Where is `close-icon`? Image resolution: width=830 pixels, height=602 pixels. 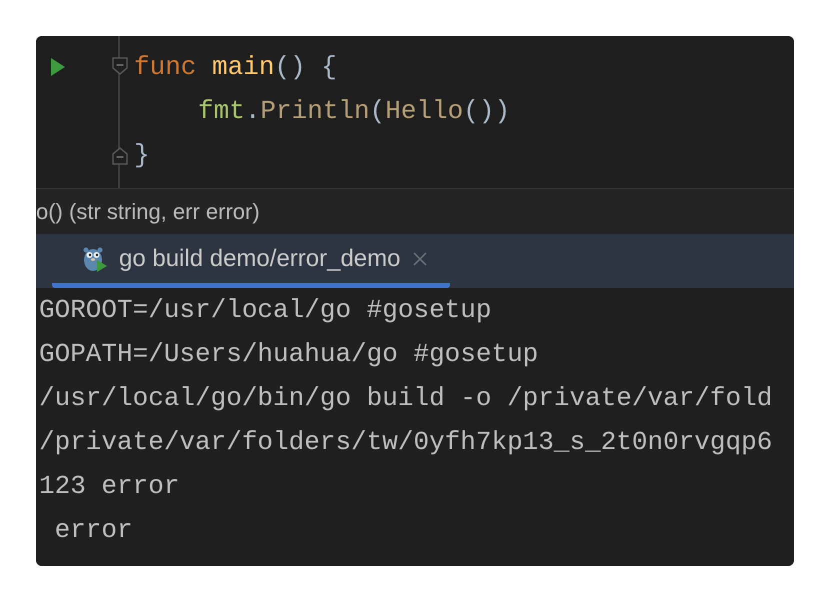
close-icon is located at coordinates (420, 258).